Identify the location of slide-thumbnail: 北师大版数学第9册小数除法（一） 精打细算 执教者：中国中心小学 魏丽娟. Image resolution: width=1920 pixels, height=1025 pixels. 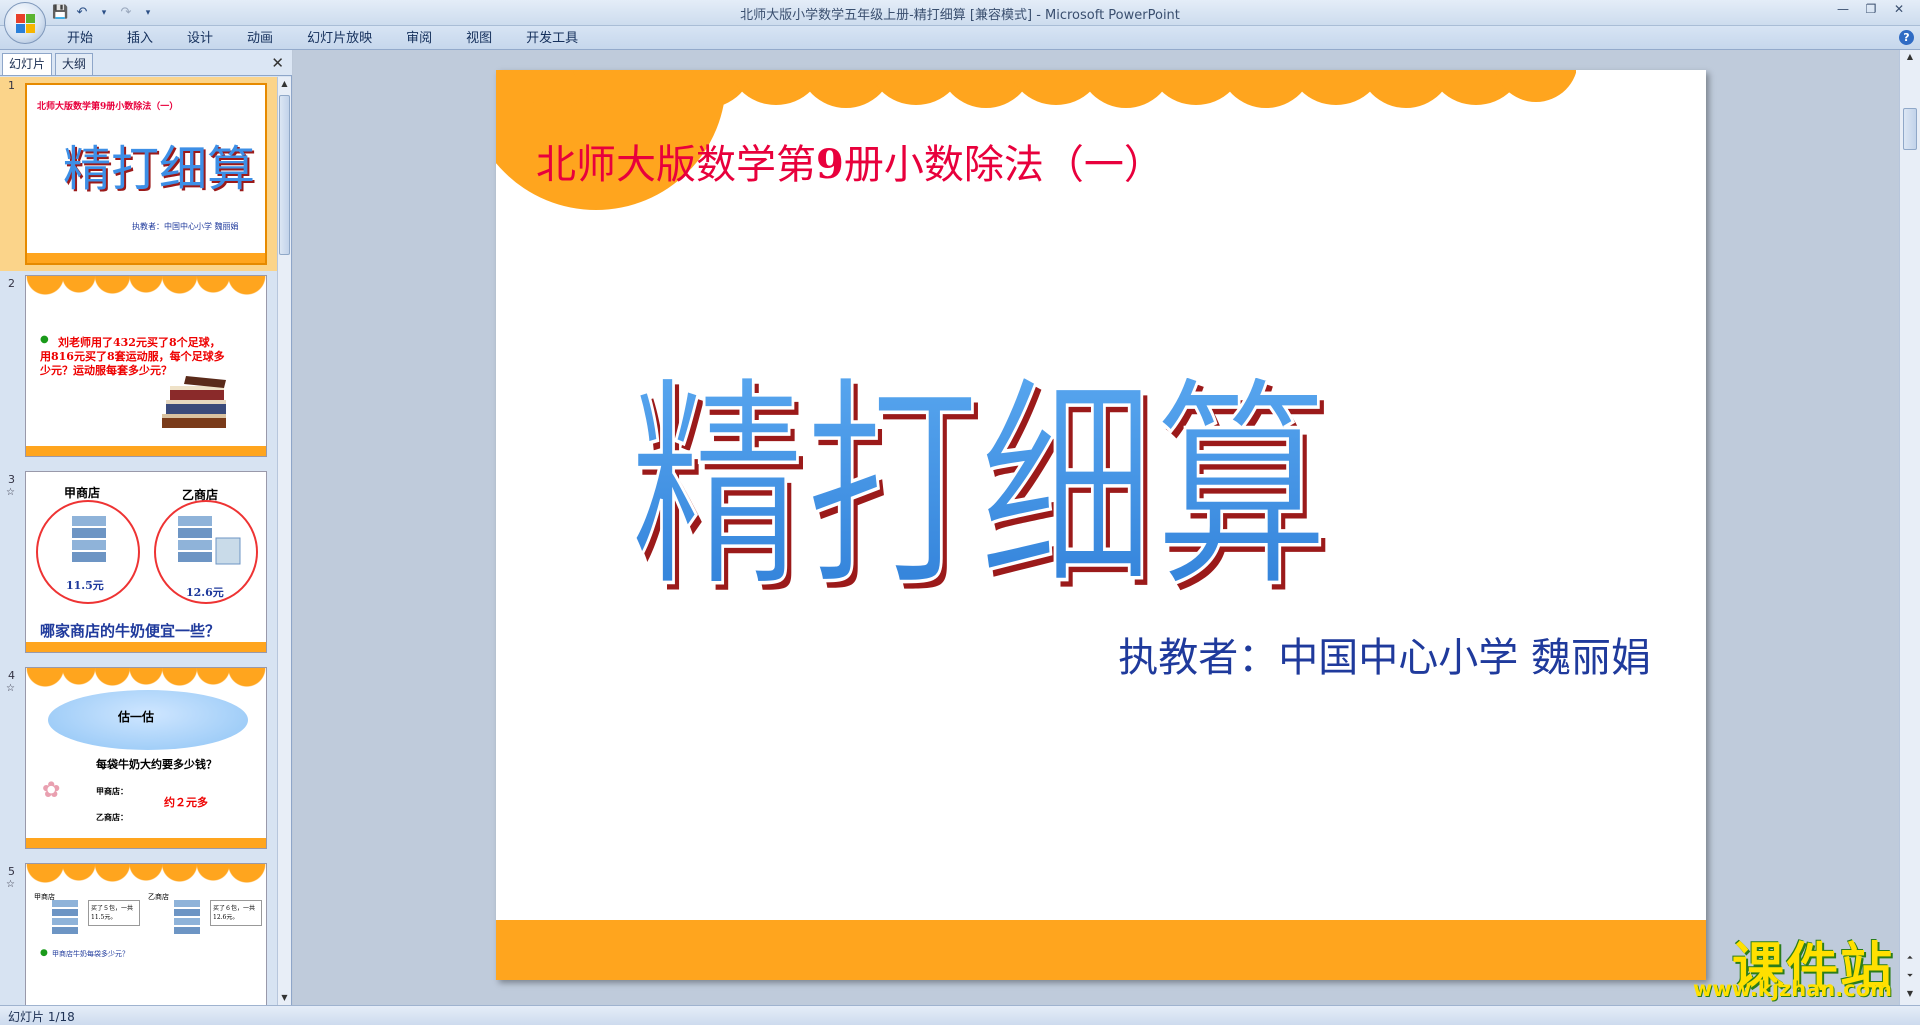
(146, 174).